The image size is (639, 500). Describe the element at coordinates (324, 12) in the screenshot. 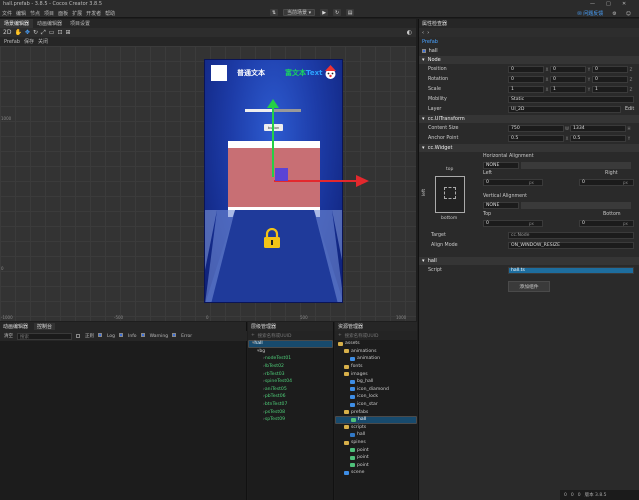

I see `play-icon: ▶` at that location.